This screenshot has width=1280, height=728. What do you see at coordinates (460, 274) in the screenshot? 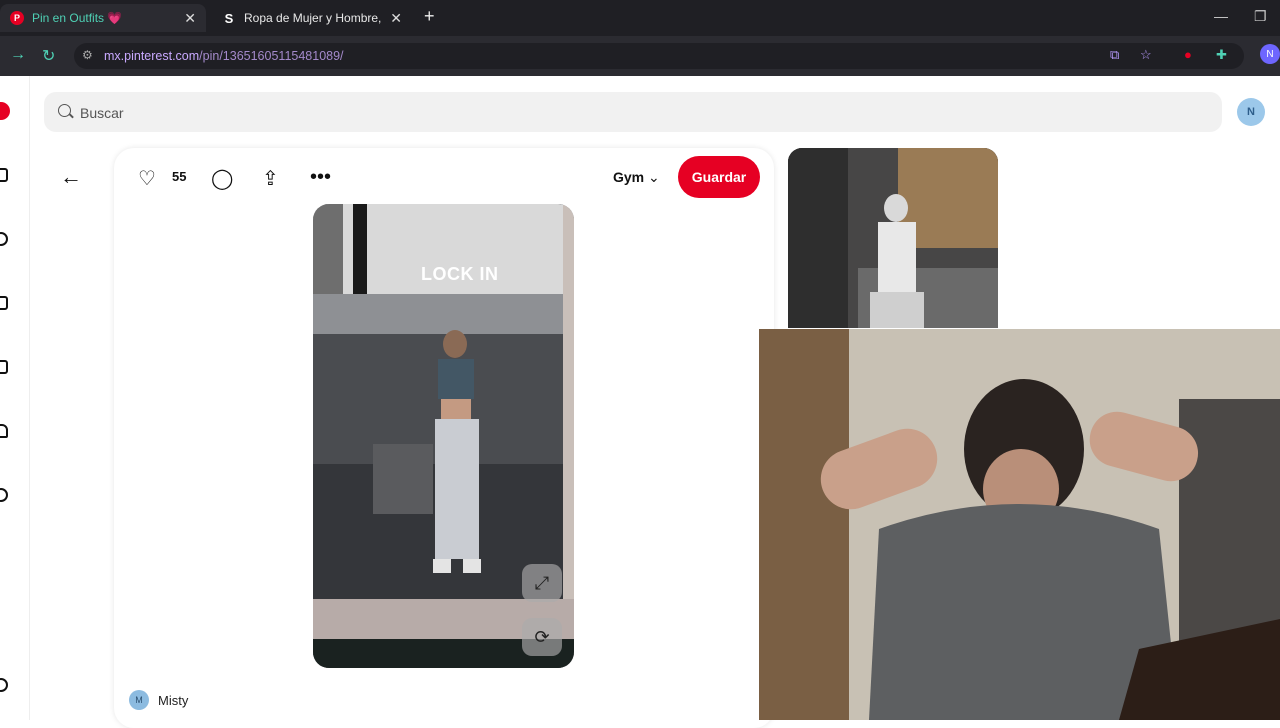
I see `pin-image-caption: LOCK IN` at bounding box center [460, 274].